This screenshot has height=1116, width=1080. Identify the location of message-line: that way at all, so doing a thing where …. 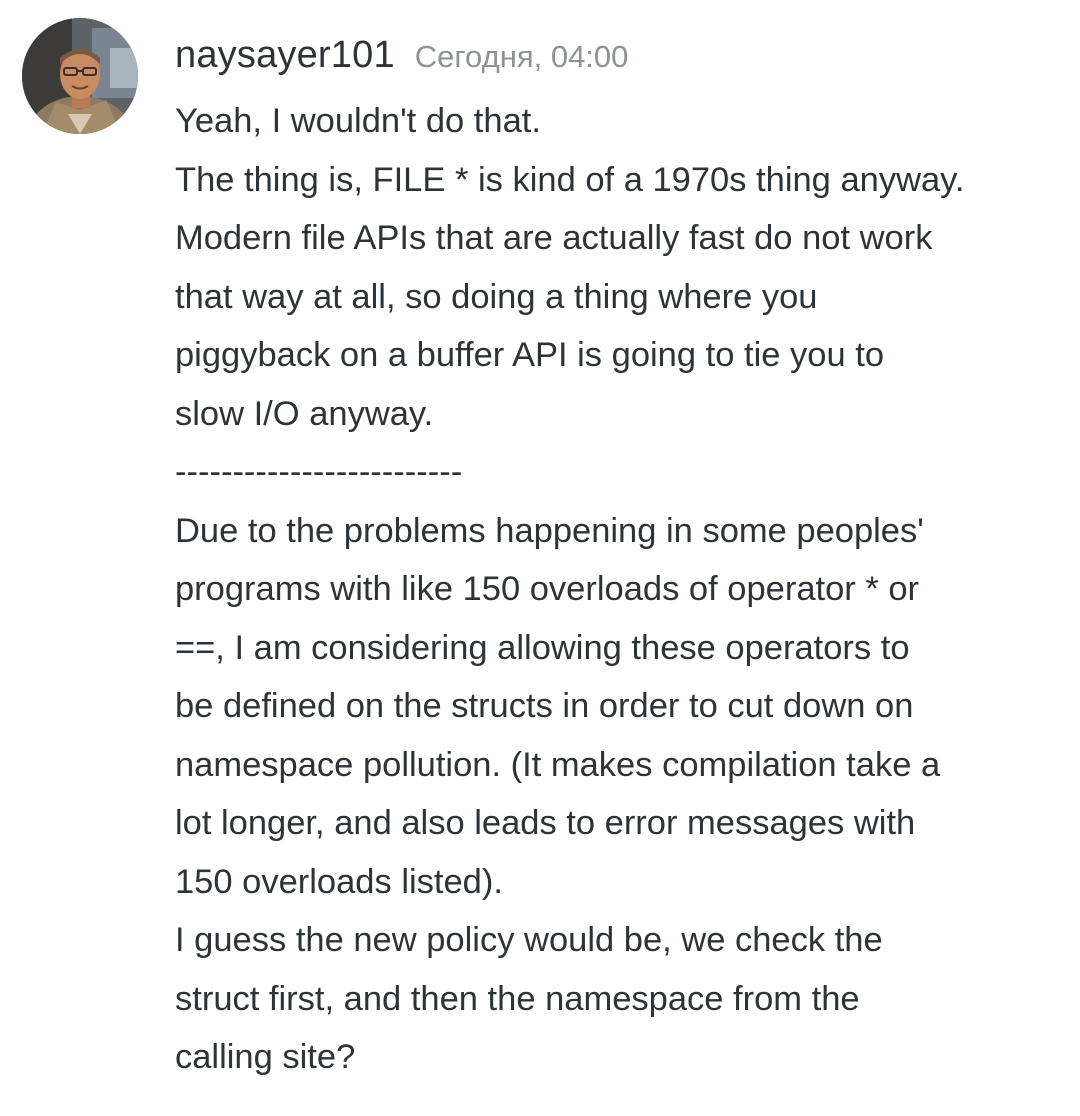
(496, 296).